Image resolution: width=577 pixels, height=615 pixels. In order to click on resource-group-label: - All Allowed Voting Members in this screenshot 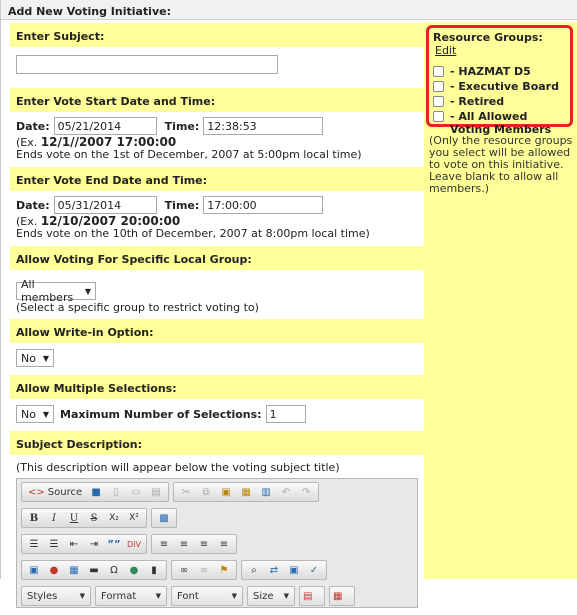, I will do `click(501, 123)`.